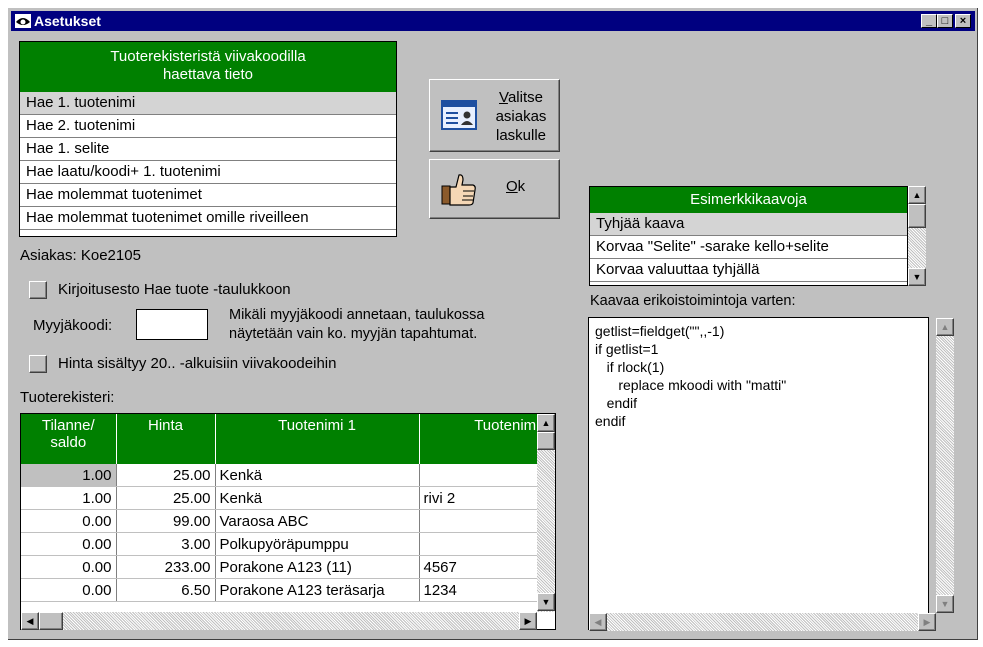 The image size is (983, 647). What do you see at coordinates (521, 186) in the screenshot?
I see `label-rest: k` at bounding box center [521, 186].